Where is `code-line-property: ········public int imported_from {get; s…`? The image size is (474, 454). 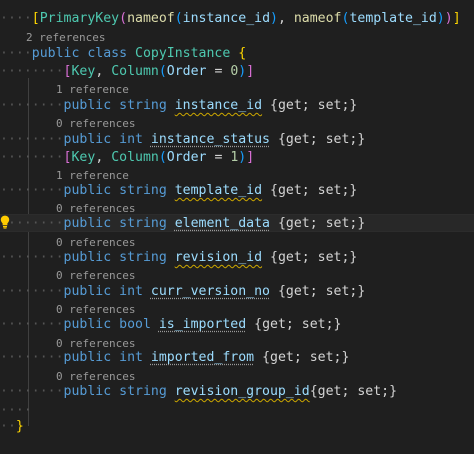
code-line-property: ········public int imported_from {get; s… is located at coordinates (174, 358).